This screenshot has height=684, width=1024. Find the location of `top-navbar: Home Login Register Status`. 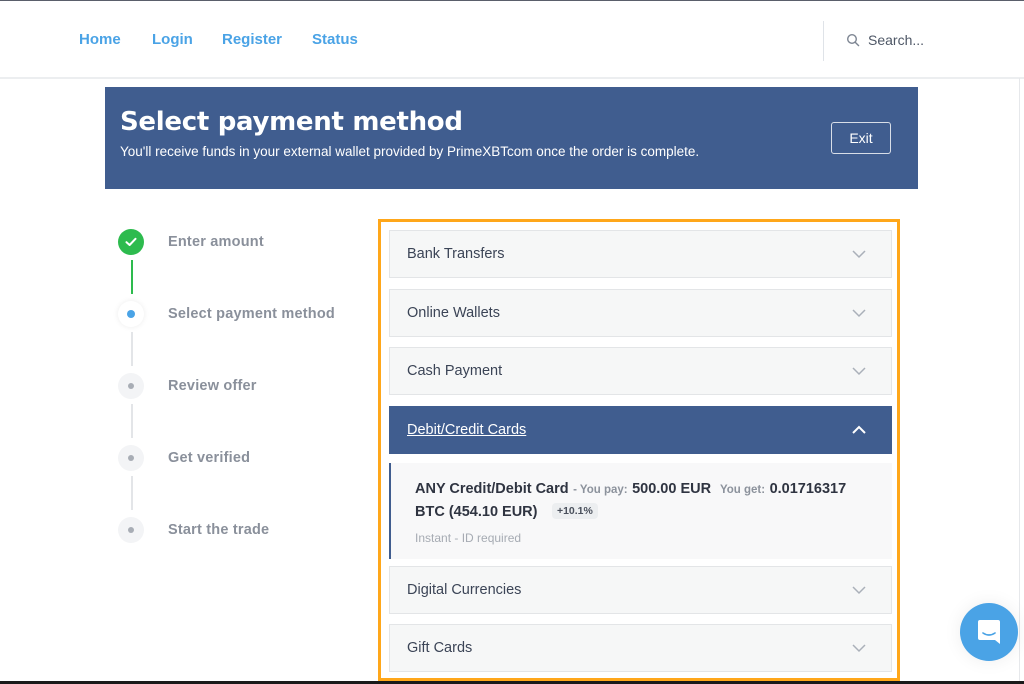

top-navbar: Home Login Register Status is located at coordinates (512, 40).